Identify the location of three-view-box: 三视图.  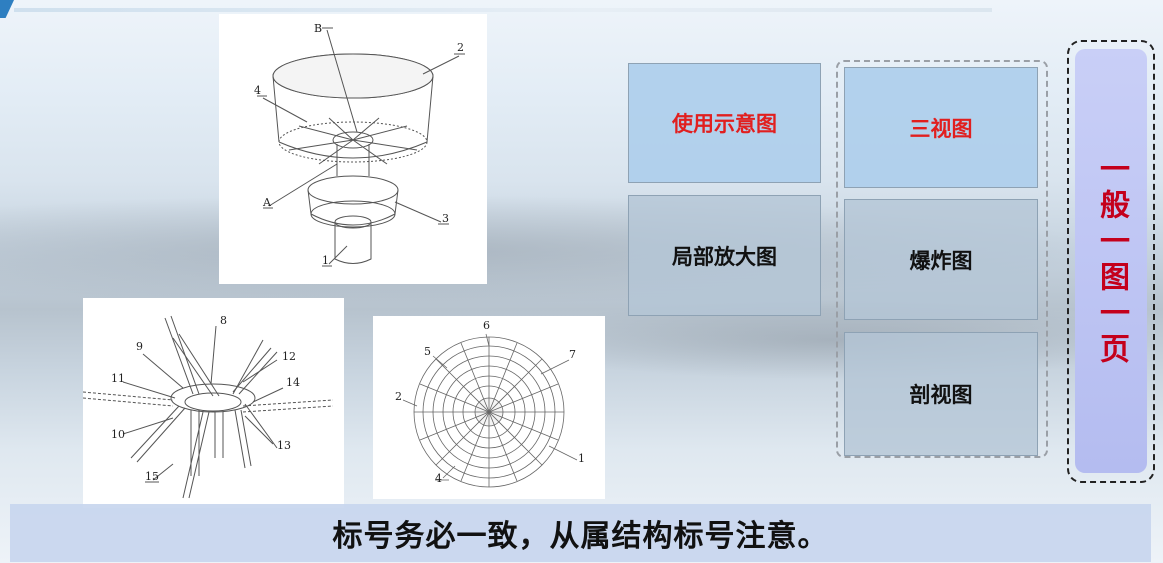
(941, 127).